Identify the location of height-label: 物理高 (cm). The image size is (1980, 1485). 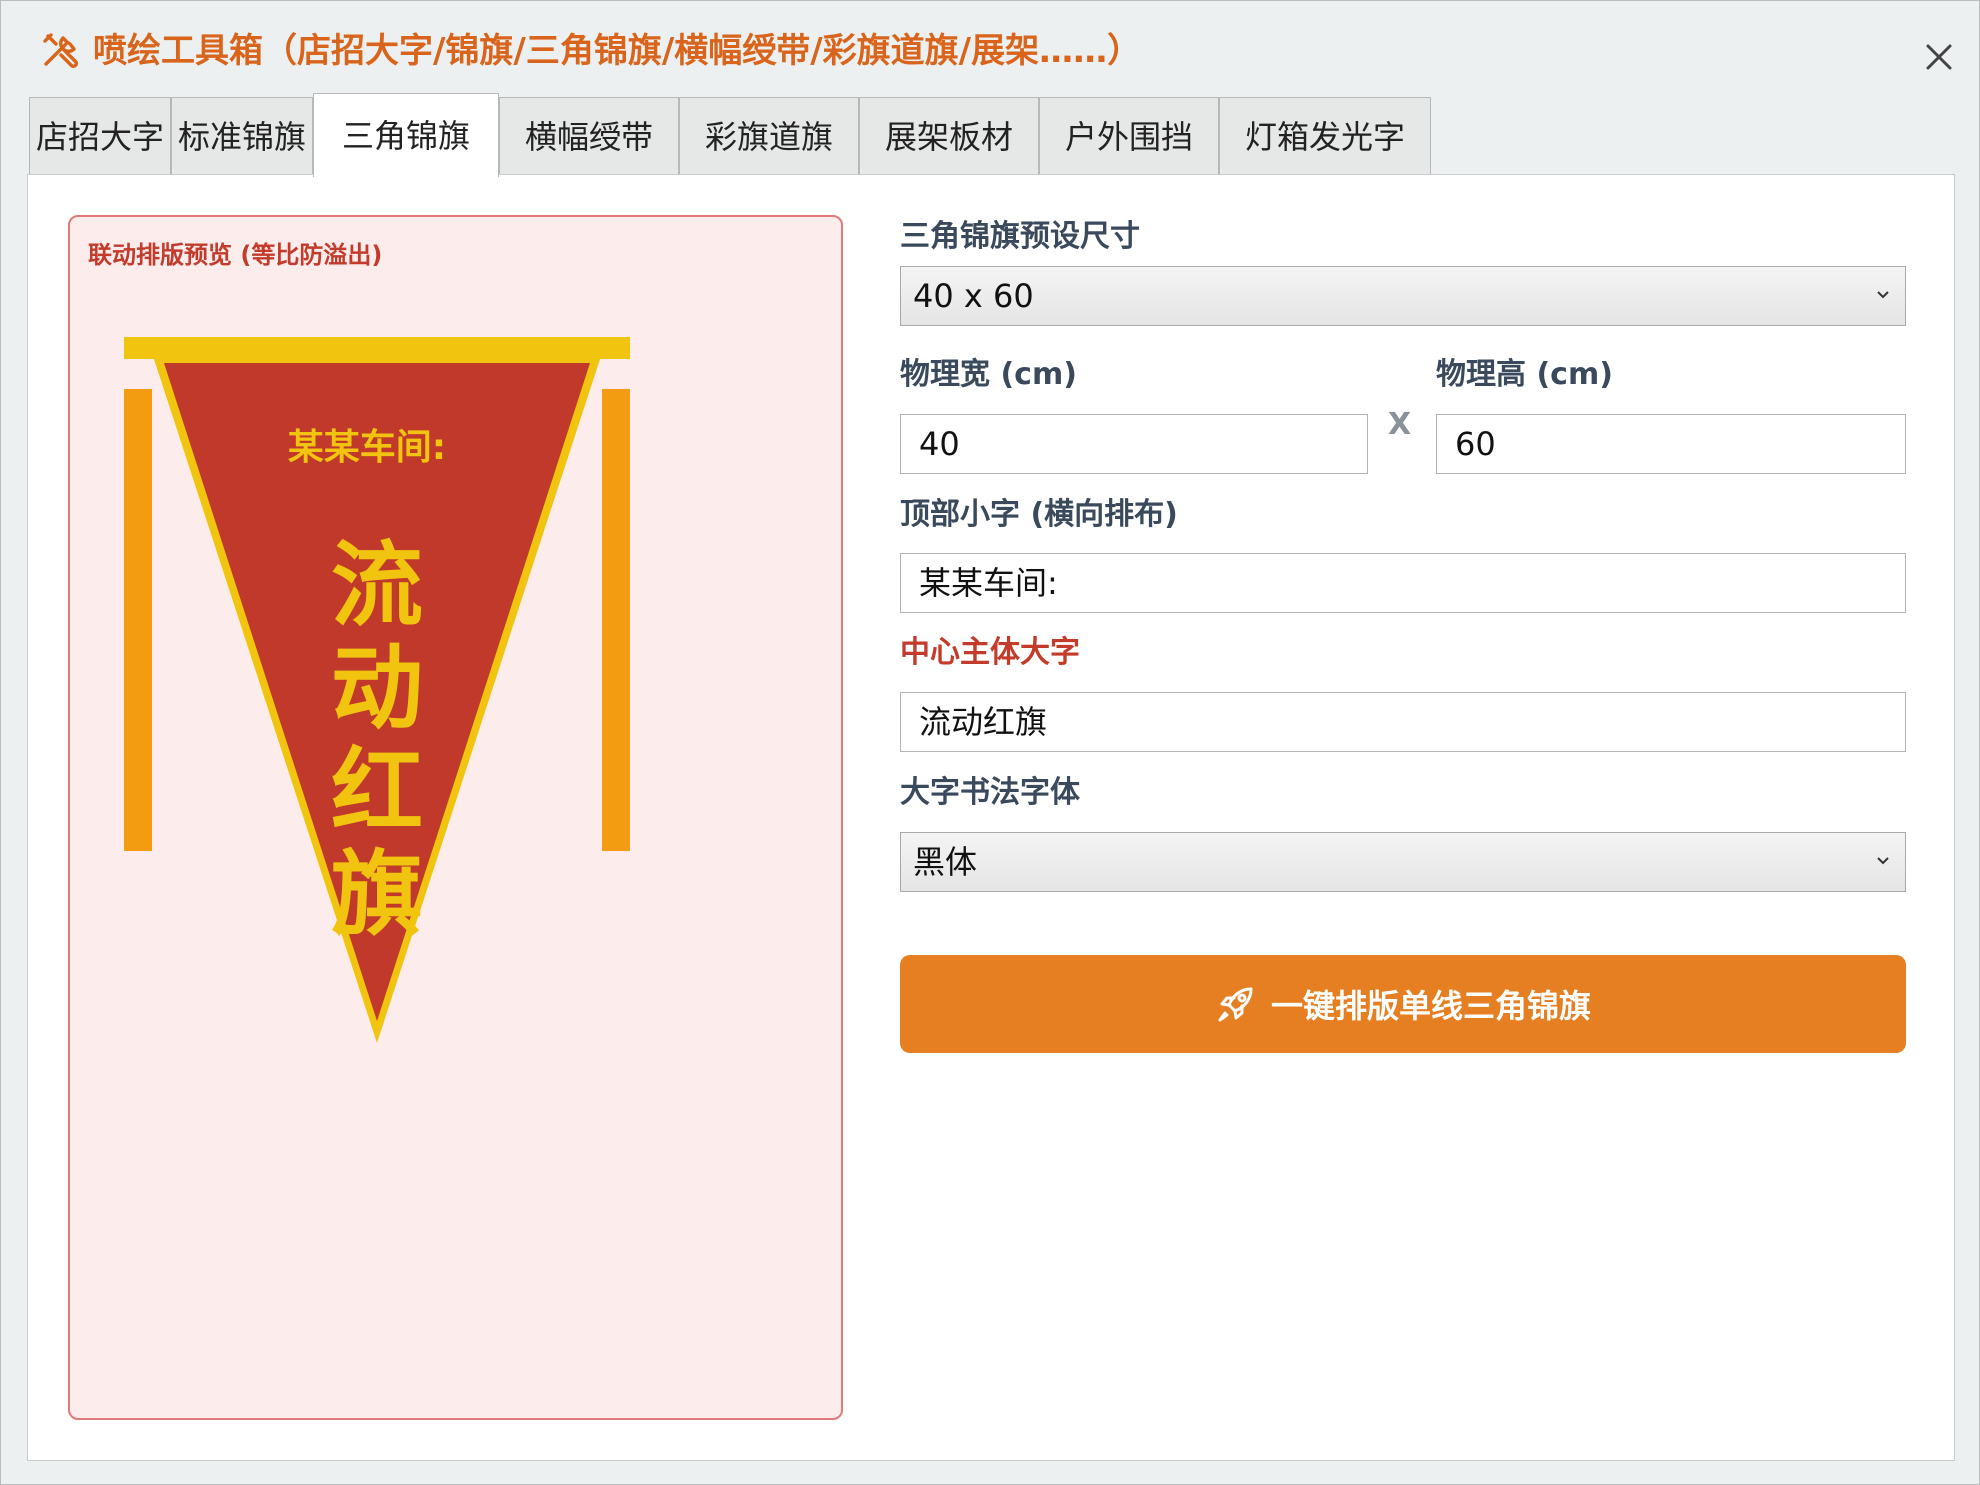
(1524, 374).